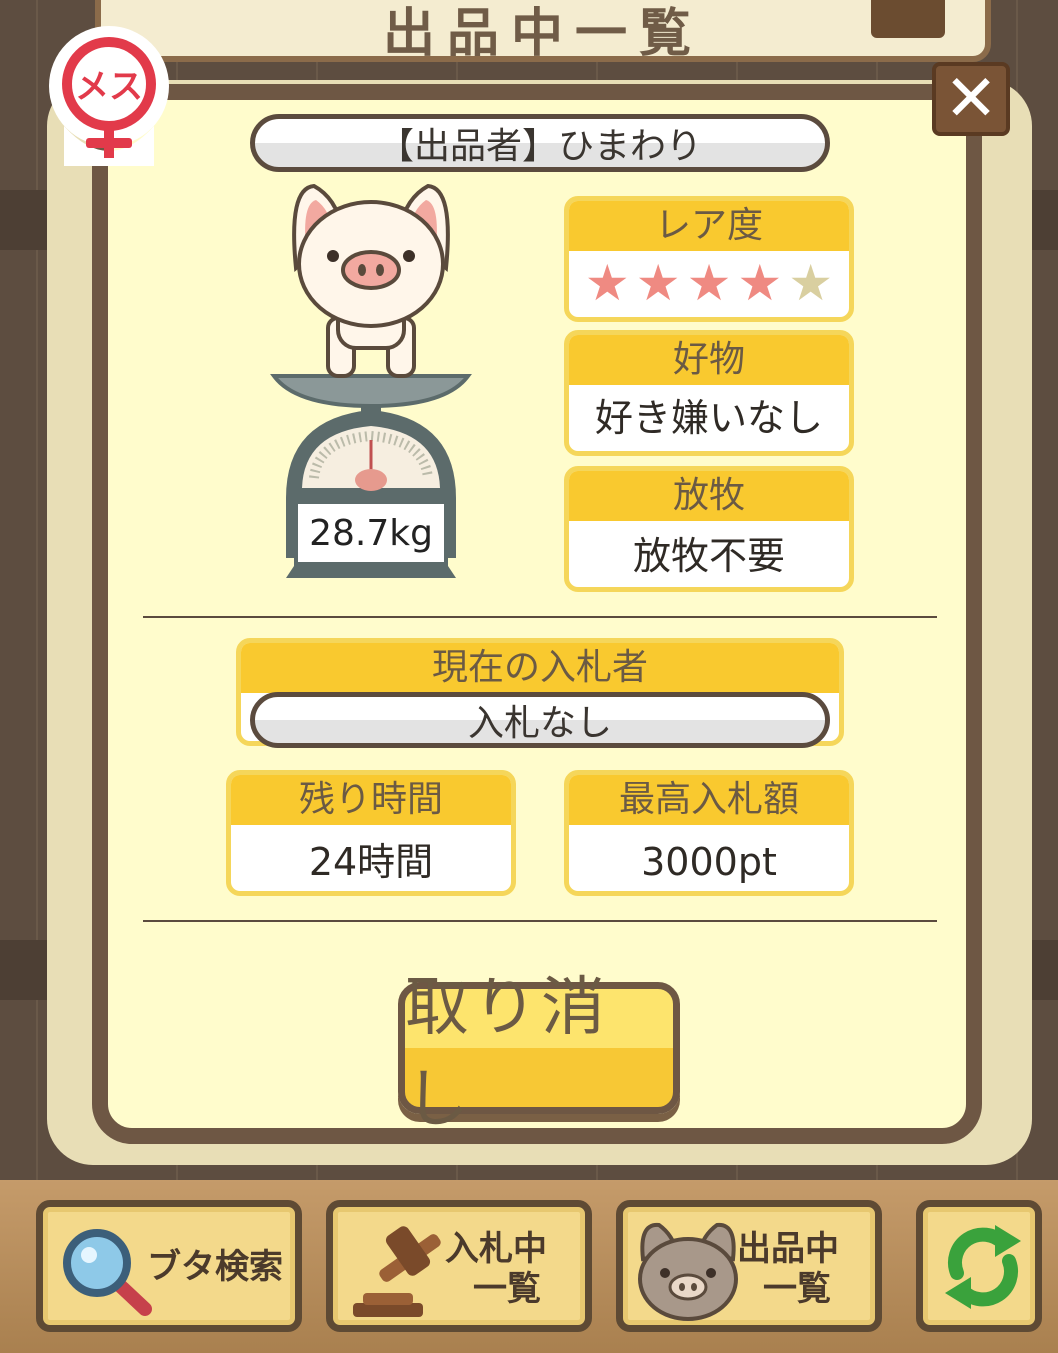  I want to click on bidder-value: 入札なし, so click(539, 723).